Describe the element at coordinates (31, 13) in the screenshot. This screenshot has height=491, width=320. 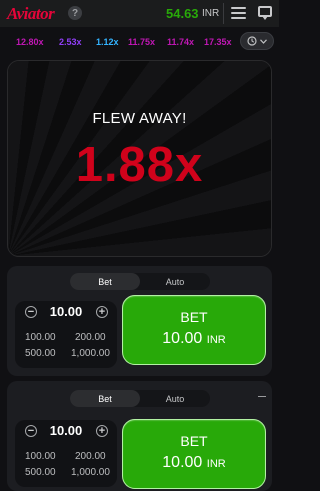
I see `aviator-logo: Aviator` at that location.